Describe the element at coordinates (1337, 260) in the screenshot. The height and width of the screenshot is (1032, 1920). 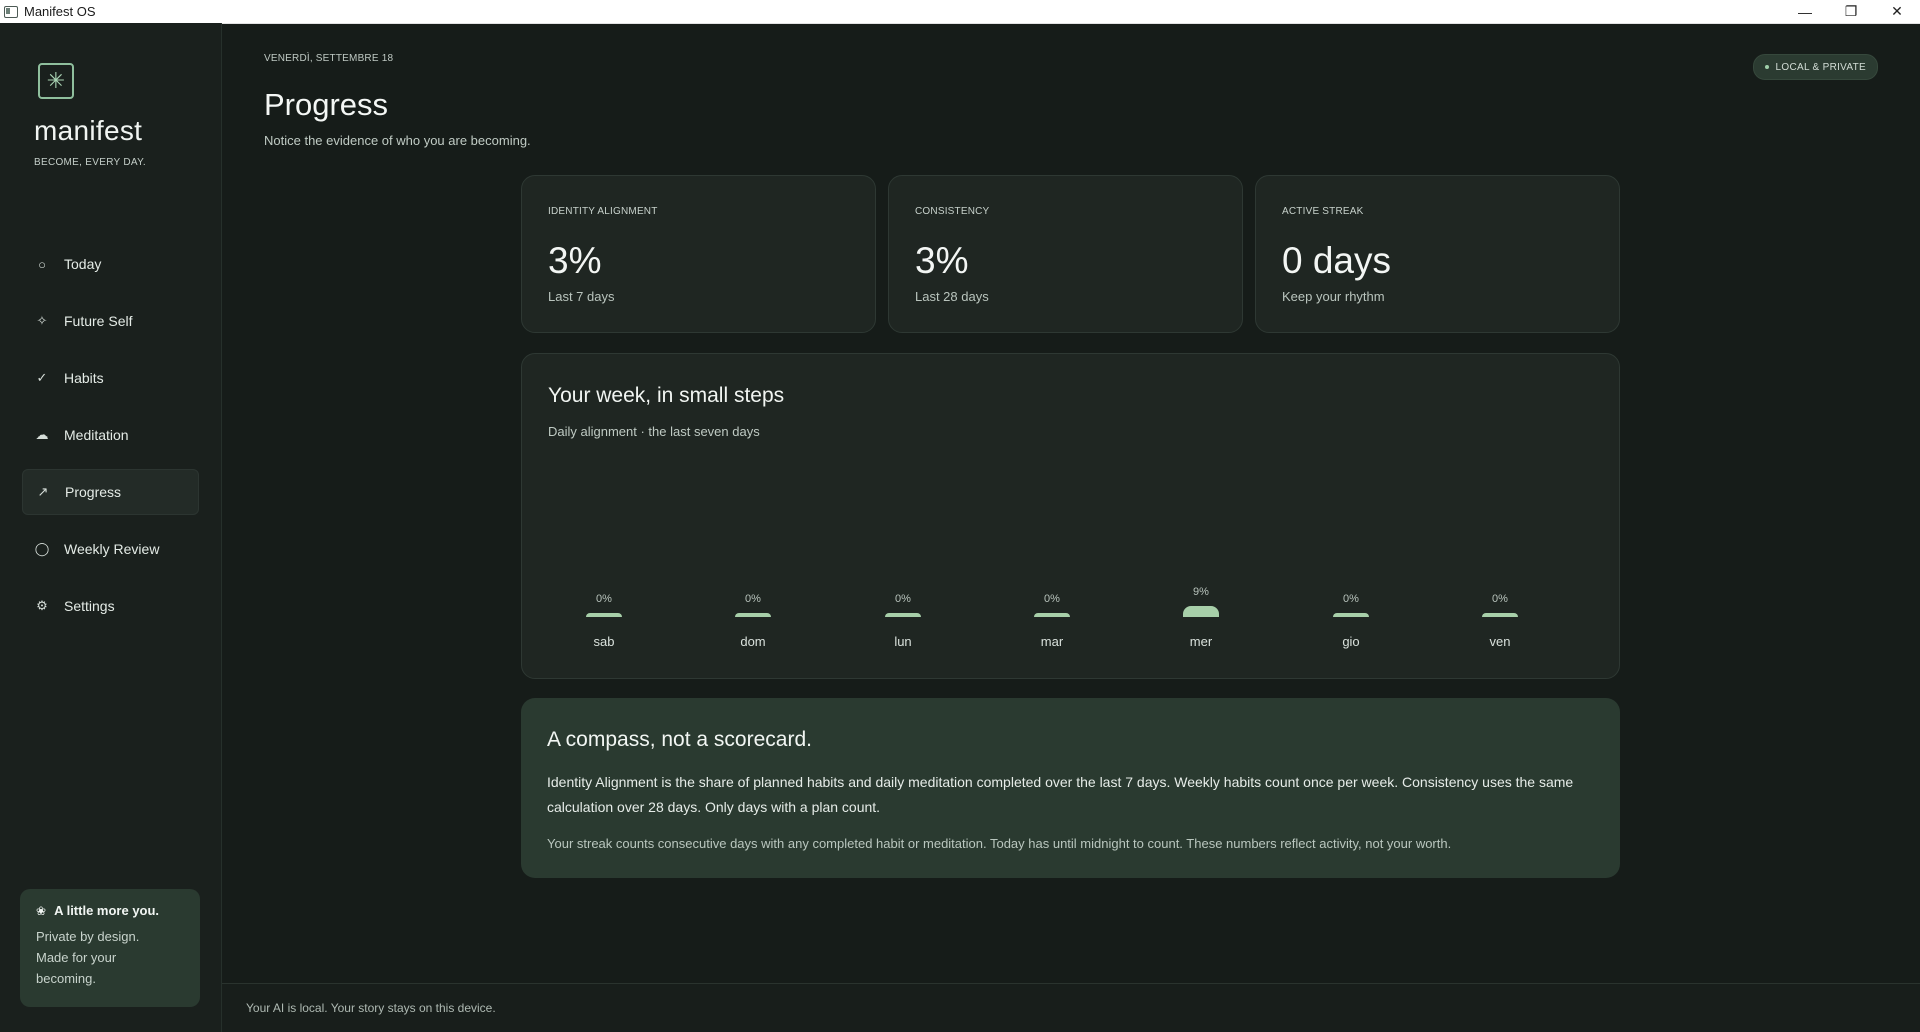
I see `stat-value: 0 days` at that location.